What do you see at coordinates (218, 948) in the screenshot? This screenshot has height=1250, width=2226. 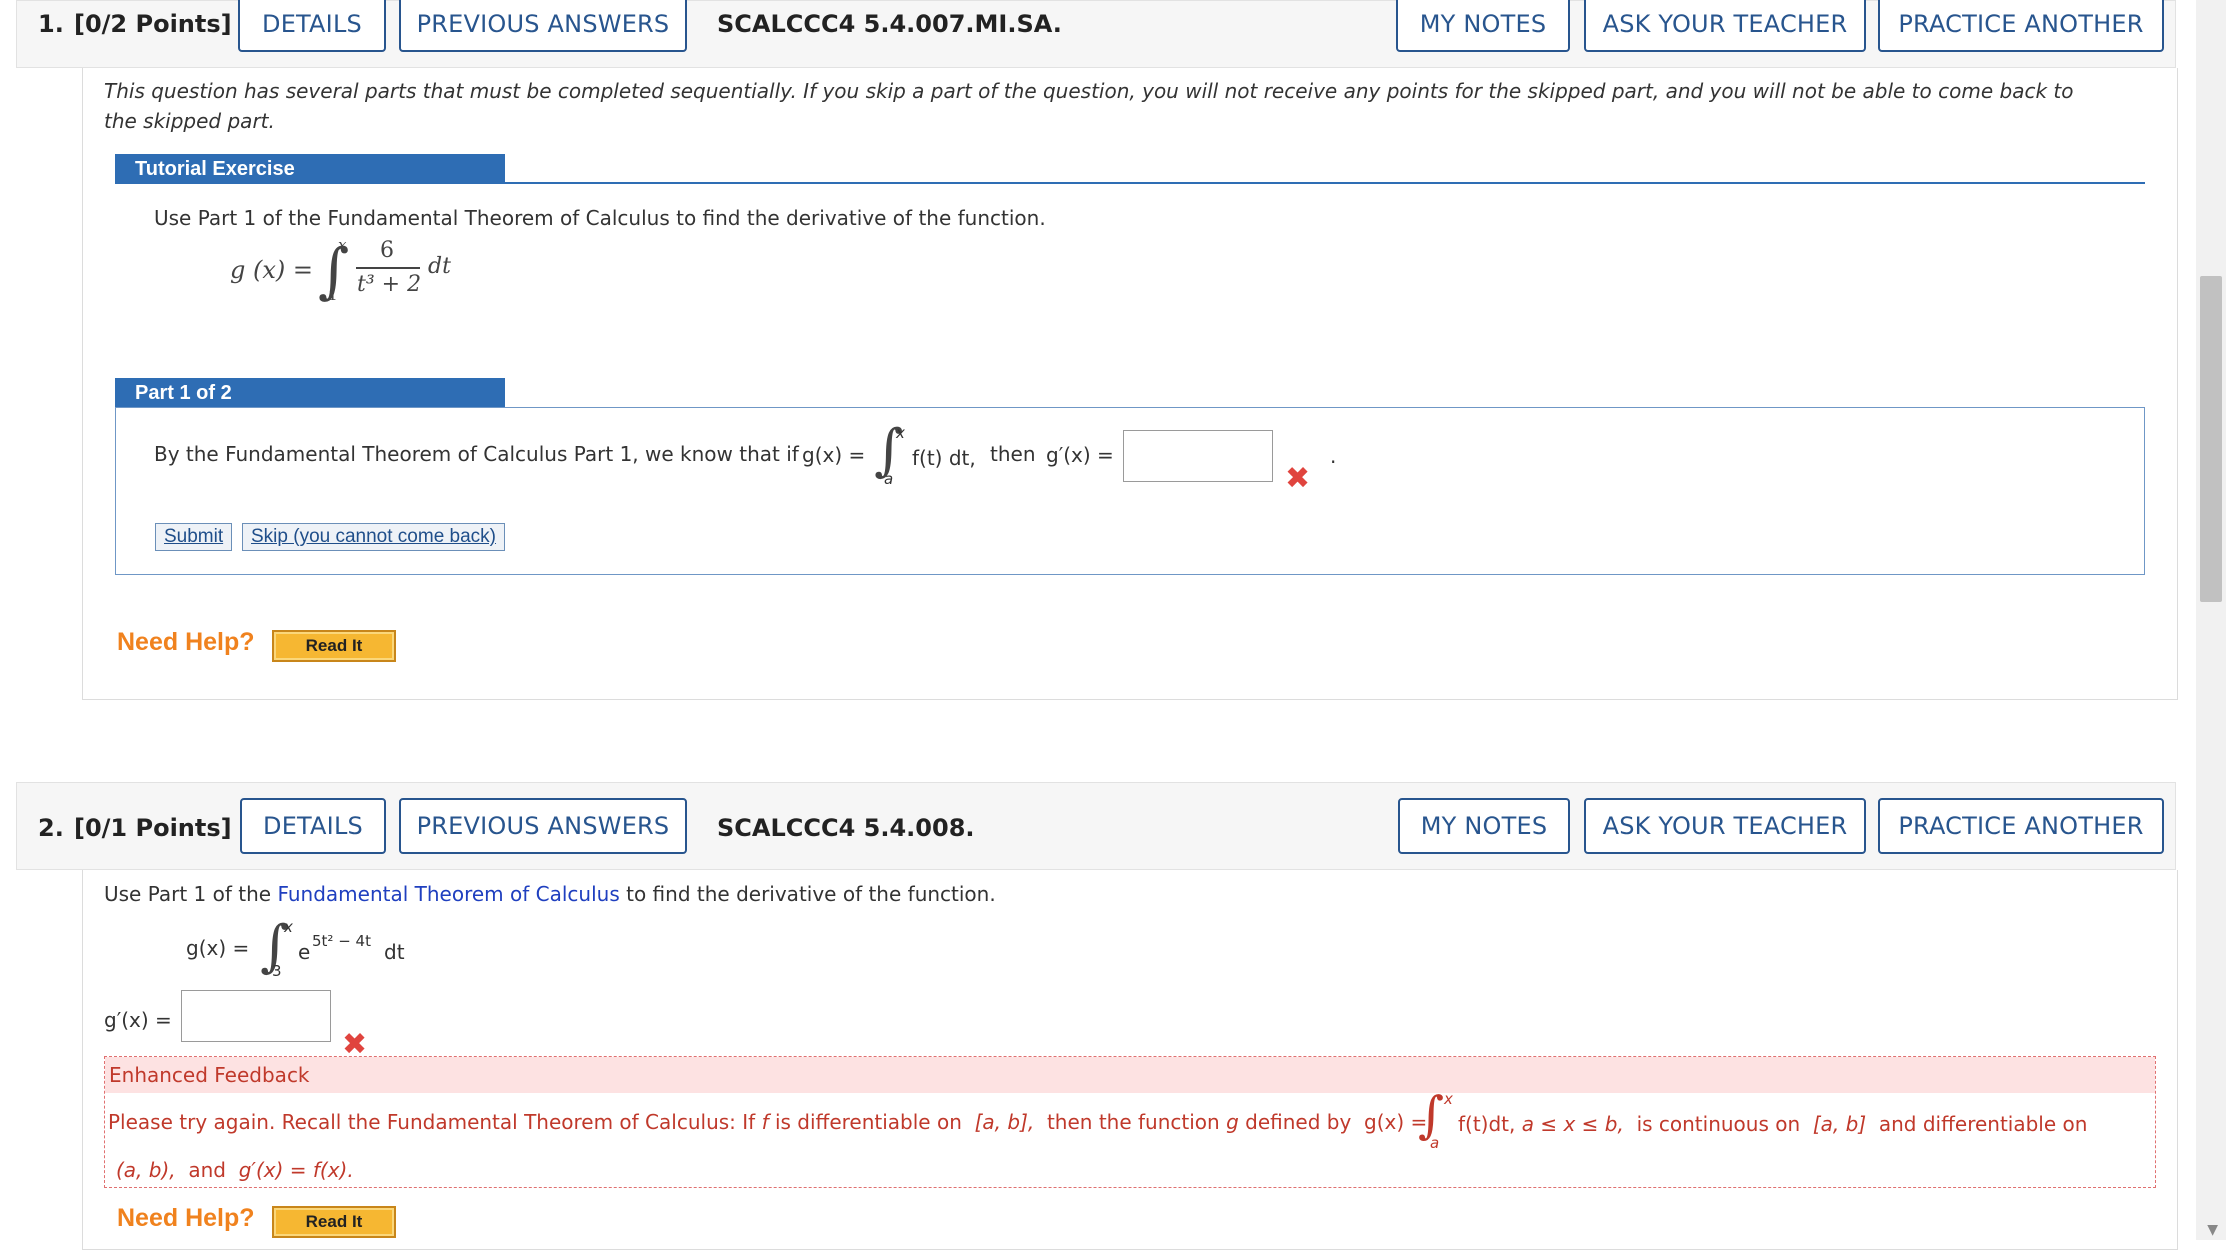 I see `q2-formula-lhs: g(x) =` at bounding box center [218, 948].